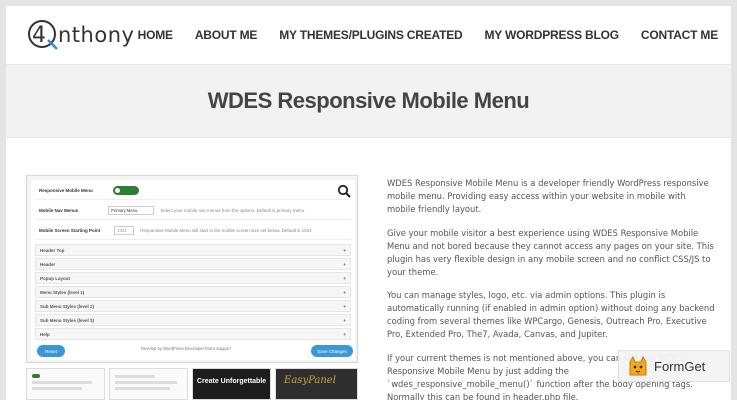 The image size is (737, 400). I want to click on section-sub-menu-2: Sub Menu Styles (level 2) +, so click(193, 306).